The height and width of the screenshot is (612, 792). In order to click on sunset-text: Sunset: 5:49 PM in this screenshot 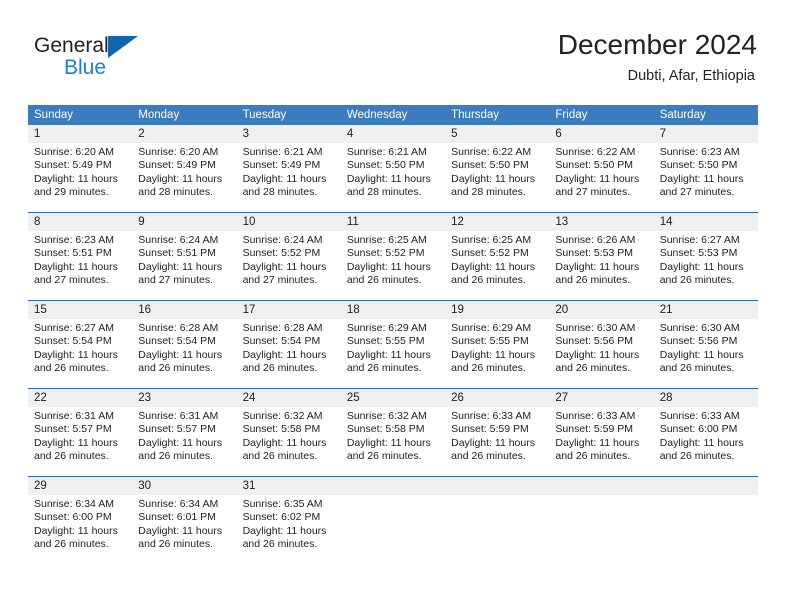, I will do `click(177, 165)`.